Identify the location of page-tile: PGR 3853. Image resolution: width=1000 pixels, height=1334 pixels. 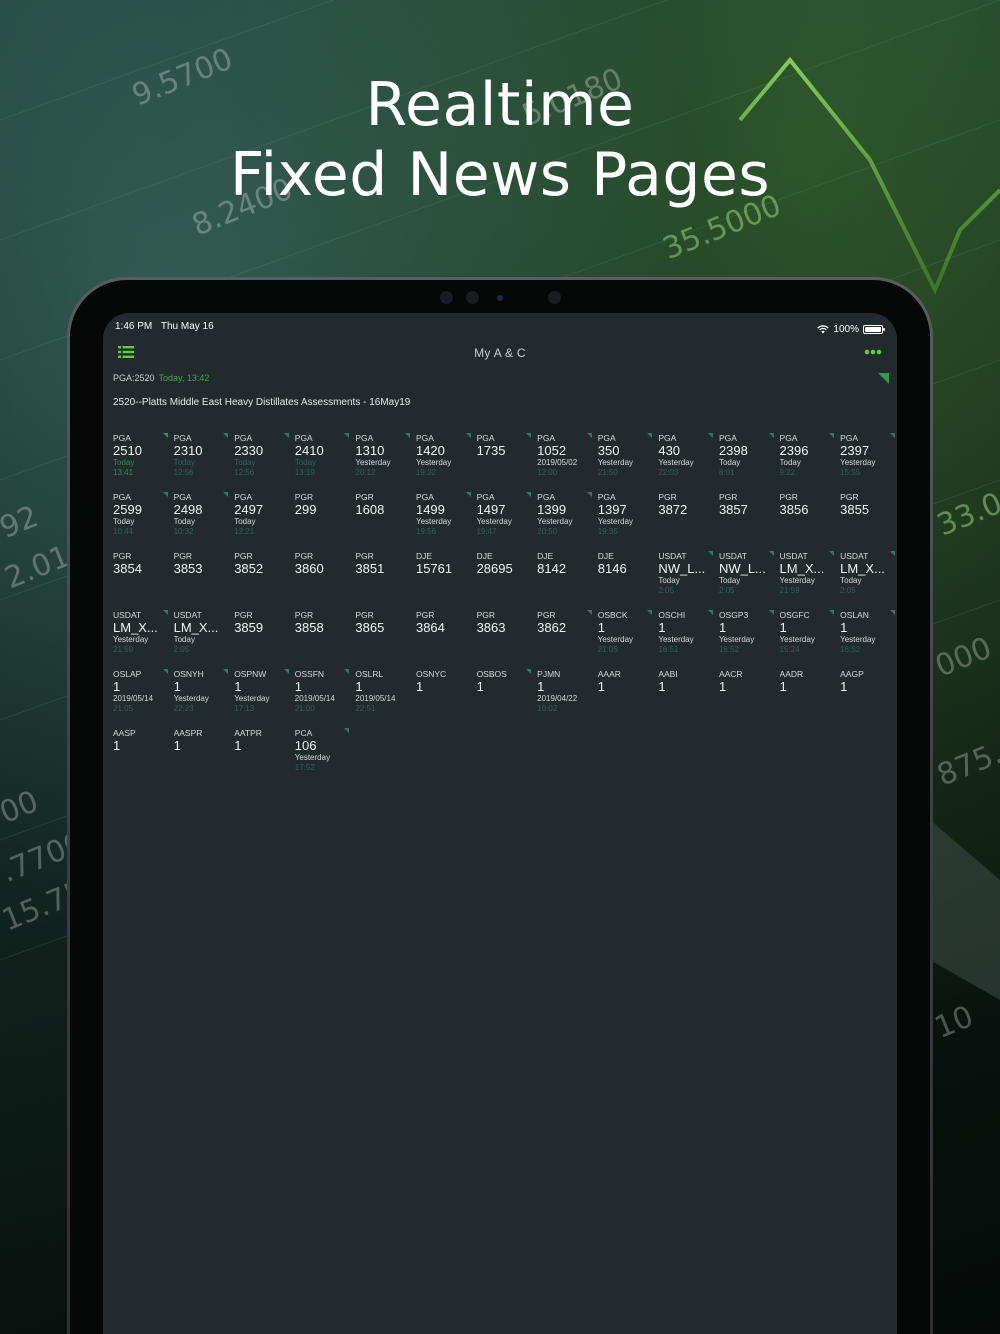
(204, 580).